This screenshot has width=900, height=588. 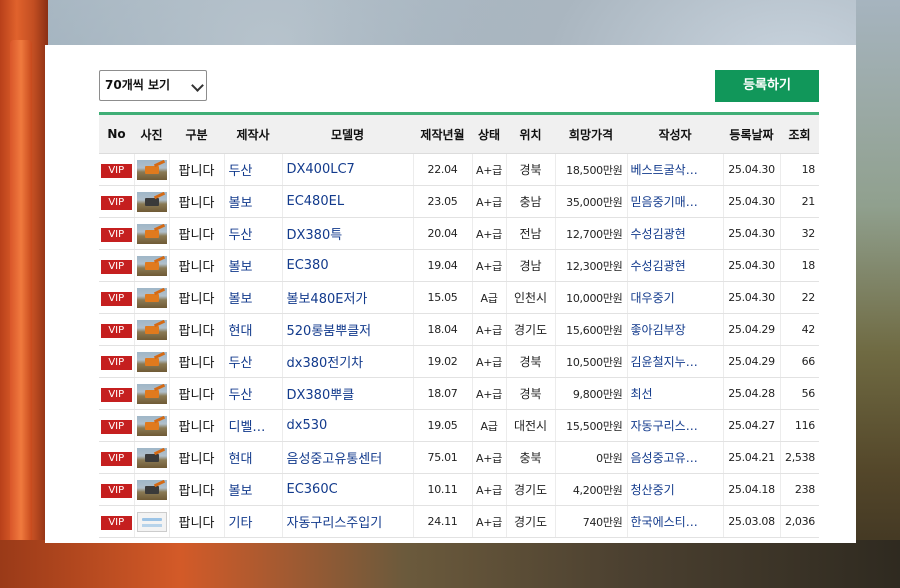 What do you see at coordinates (348, 265) in the screenshot?
I see `model-link: EC380` at bounding box center [348, 265].